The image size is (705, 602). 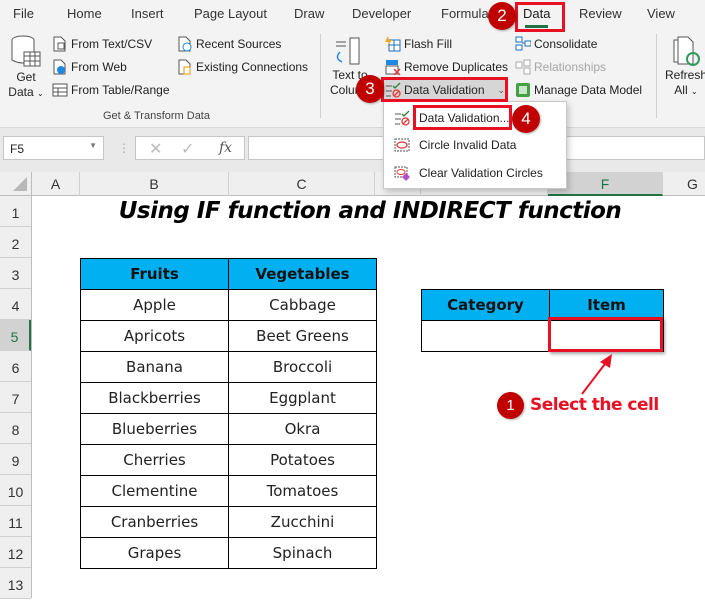 I want to click on name-box: F5 ▼, so click(x=53, y=148).